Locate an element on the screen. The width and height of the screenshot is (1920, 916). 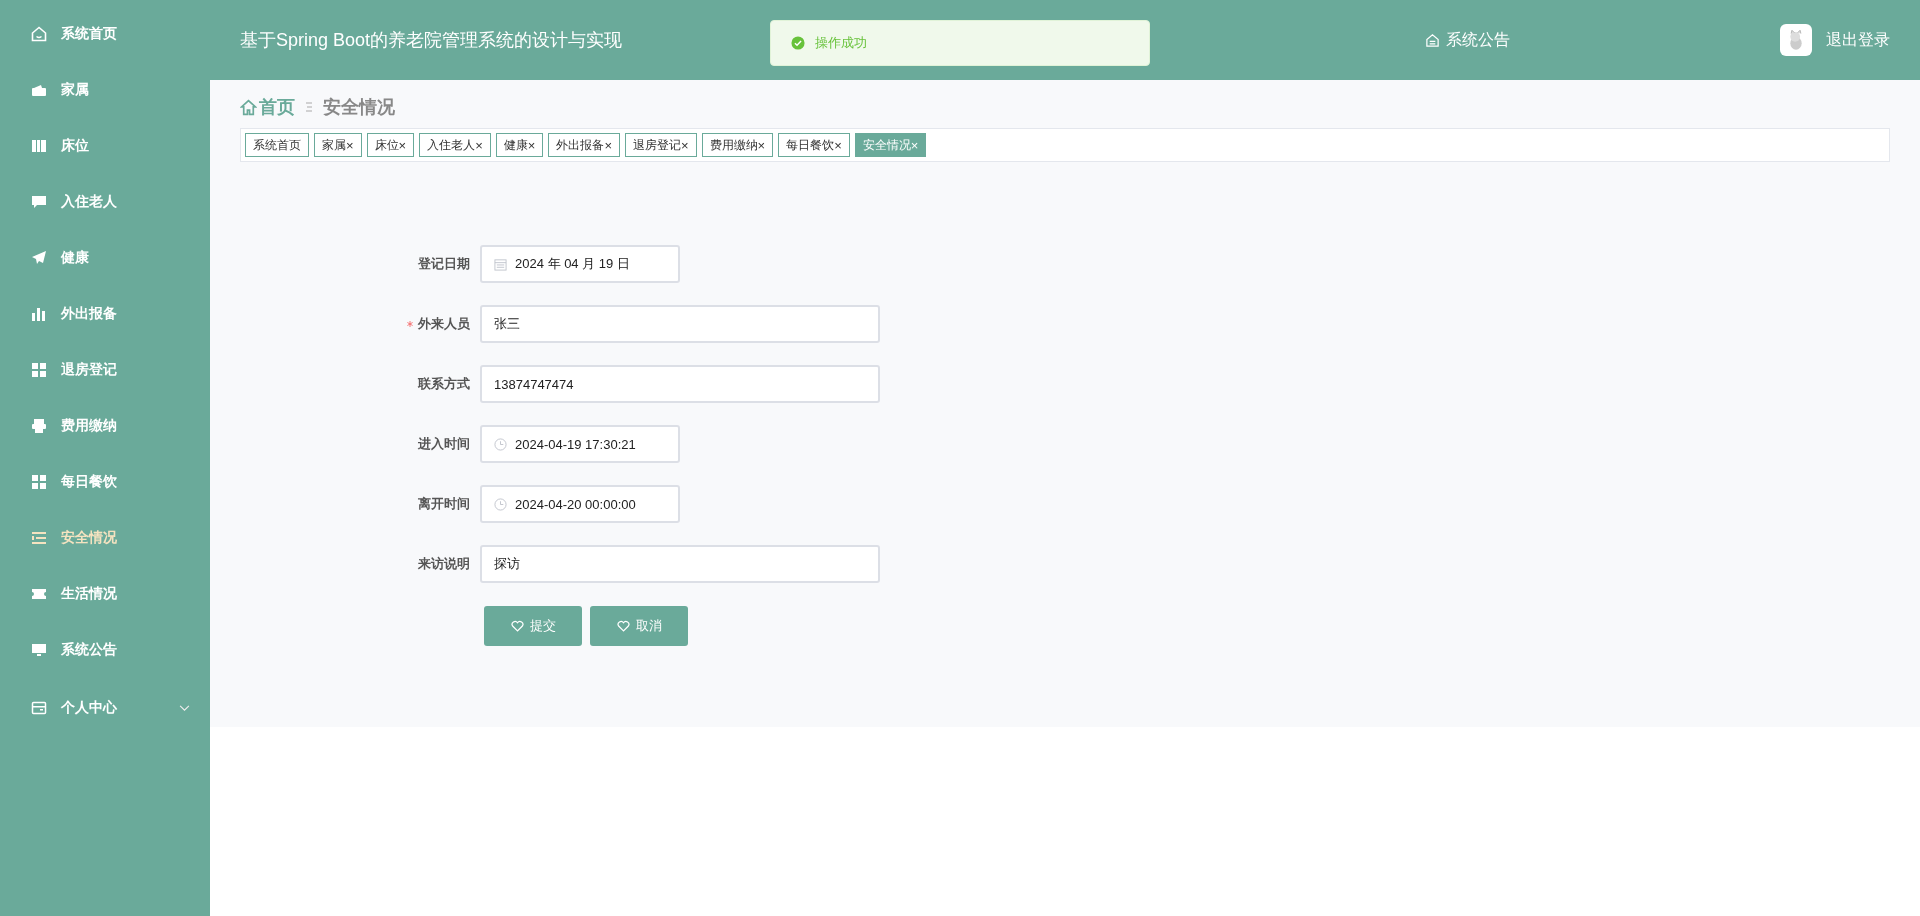
date-field: 2024 年 04 月 19 日 is located at coordinates (580, 264).